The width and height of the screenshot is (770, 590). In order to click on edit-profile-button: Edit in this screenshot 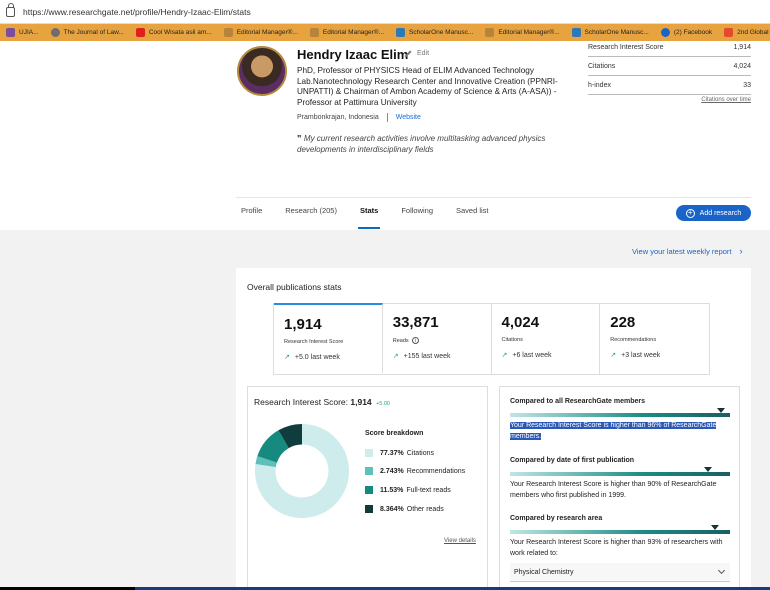, I will do `click(416, 53)`.